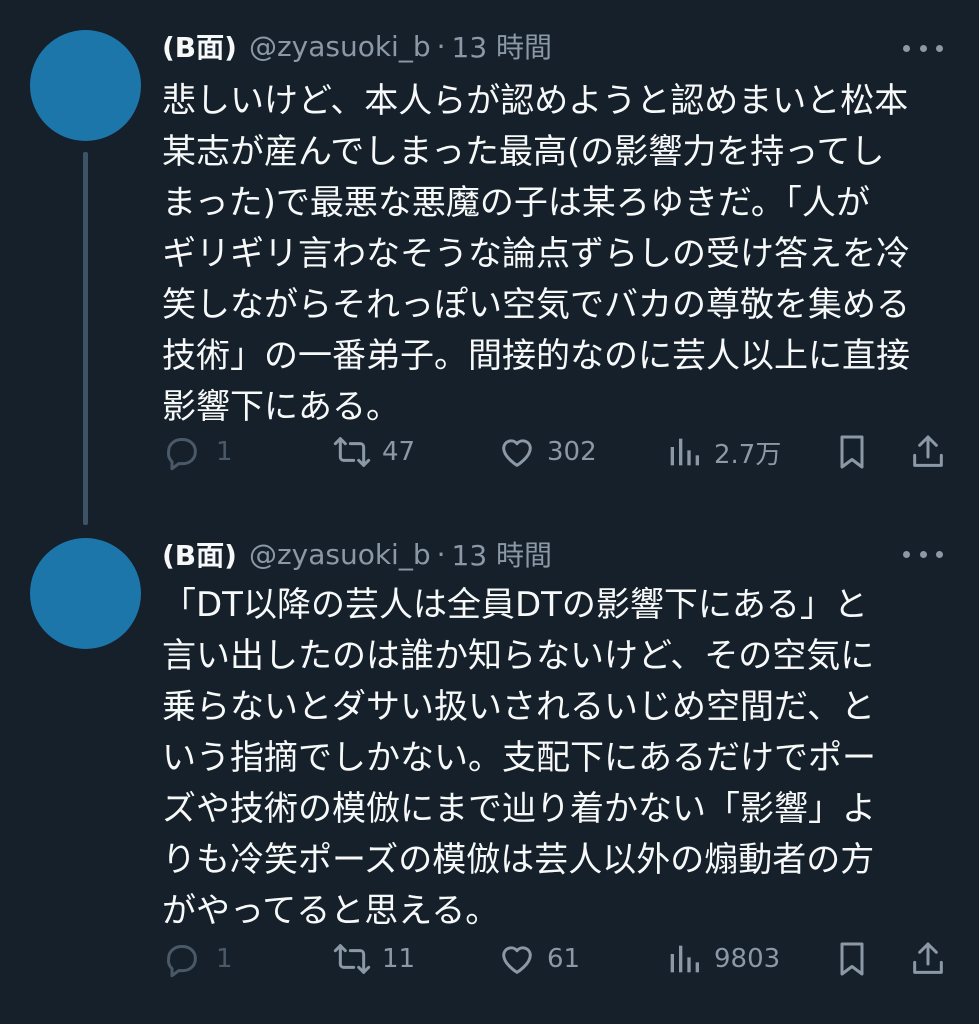 This screenshot has height=1024, width=979. I want to click on tweet-text-line: がやってると思える。, so click(331, 911).